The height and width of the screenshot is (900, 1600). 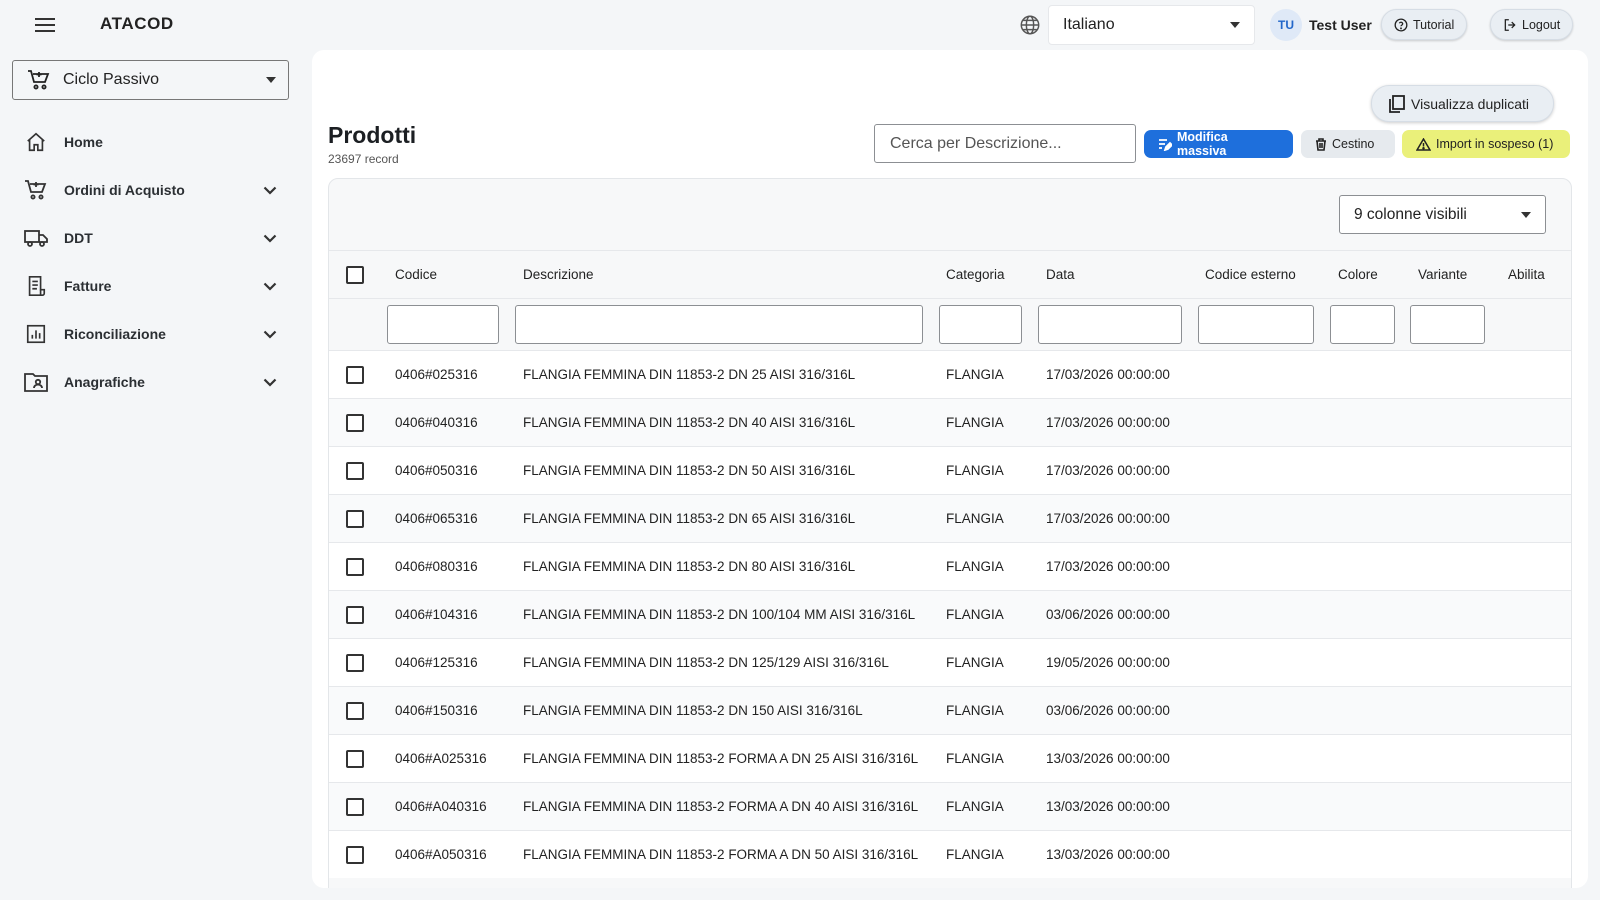 What do you see at coordinates (45, 25) in the screenshot?
I see `hamburger-menu-icon` at bounding box center [45, 25].